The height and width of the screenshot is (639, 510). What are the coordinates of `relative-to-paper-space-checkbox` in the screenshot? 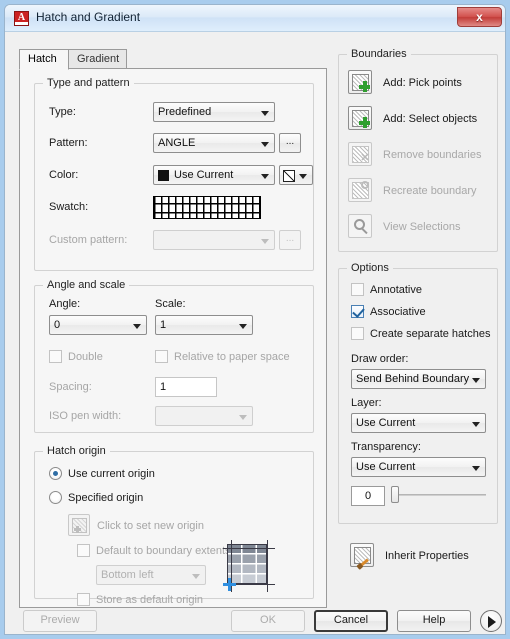 It's located at (161, 356).